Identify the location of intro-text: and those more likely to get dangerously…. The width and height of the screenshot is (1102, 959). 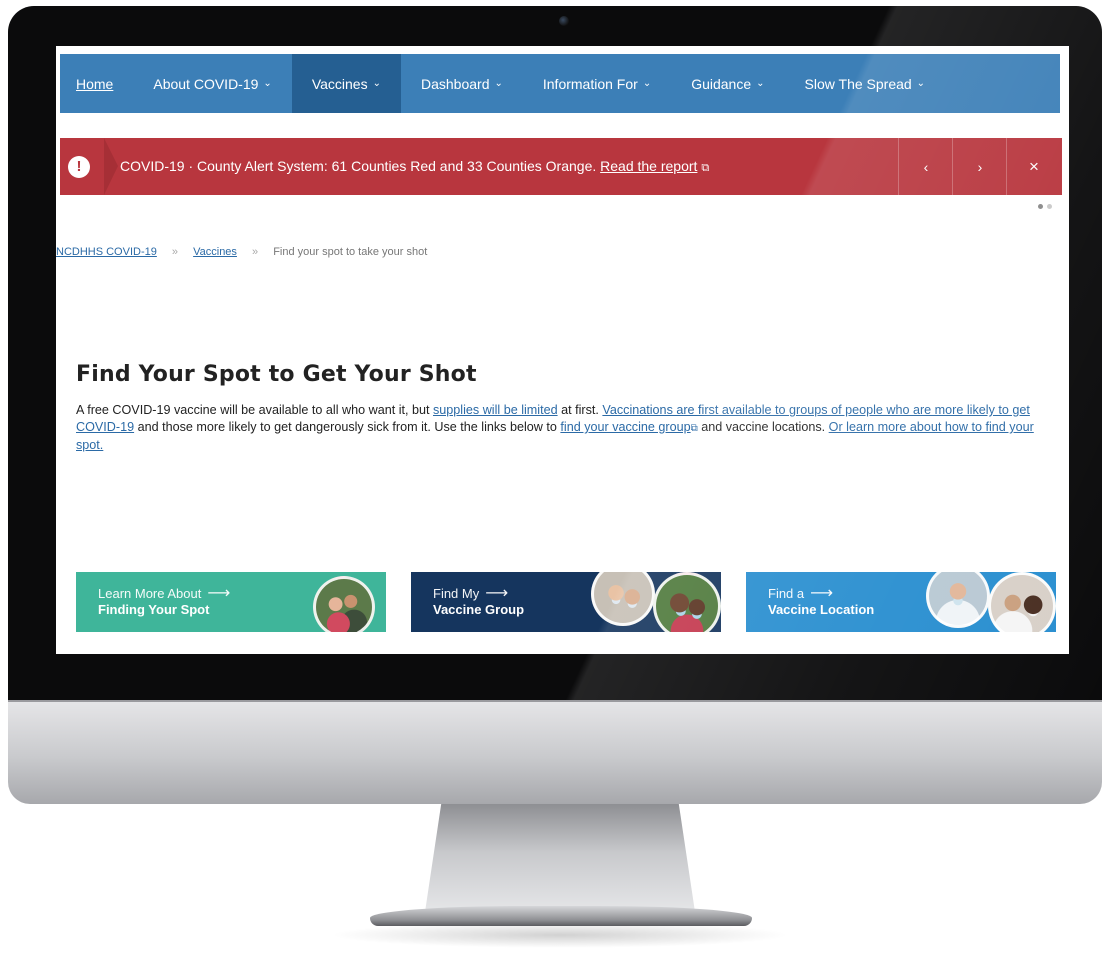
(347, 427).